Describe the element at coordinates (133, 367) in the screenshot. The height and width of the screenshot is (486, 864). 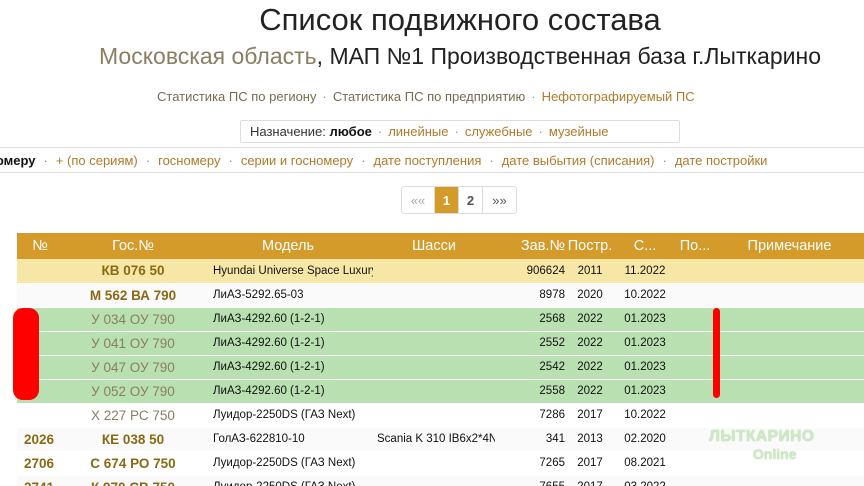
I see `row-gosnumber: У 047 ОУ 790` at that location.